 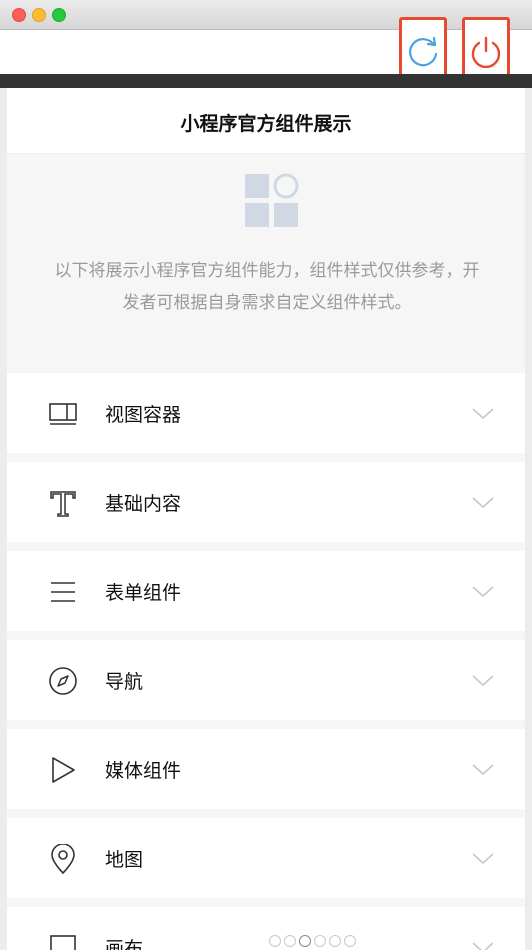 What do you see at coordinates (39, 15) in the screenshot?
I see `minimize-window-button` at bounding box center [39, 15].